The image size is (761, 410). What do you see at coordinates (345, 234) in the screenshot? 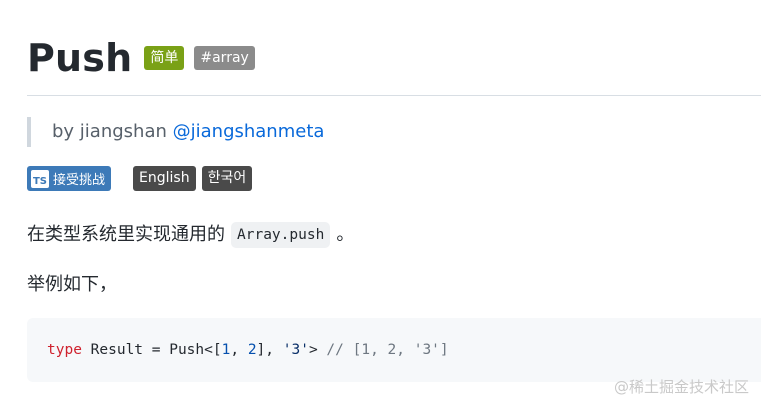
I see `description-end: 。` at bounding box center [345, 234].